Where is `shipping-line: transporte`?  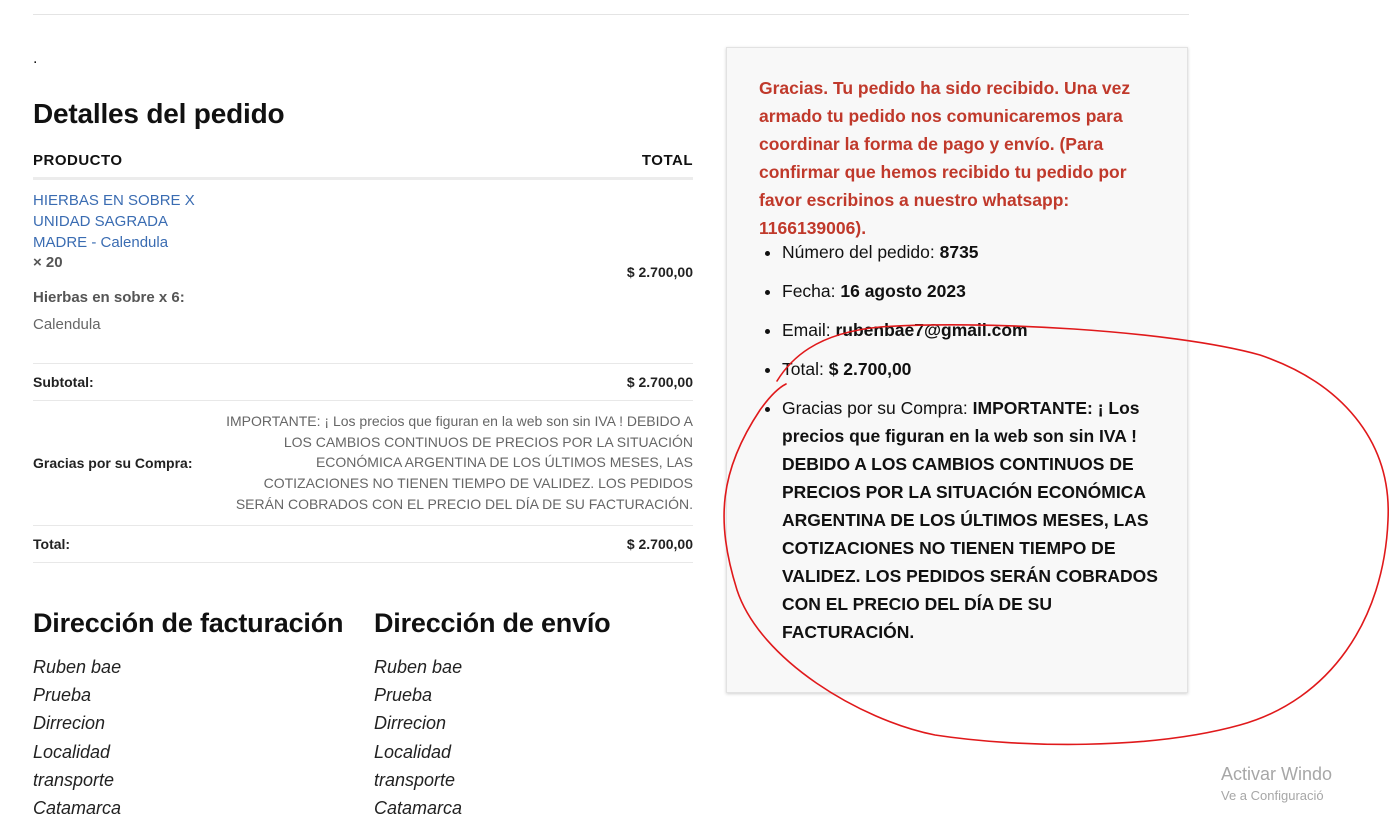 shipping-line: transporte is located at coordinates (415, 779).